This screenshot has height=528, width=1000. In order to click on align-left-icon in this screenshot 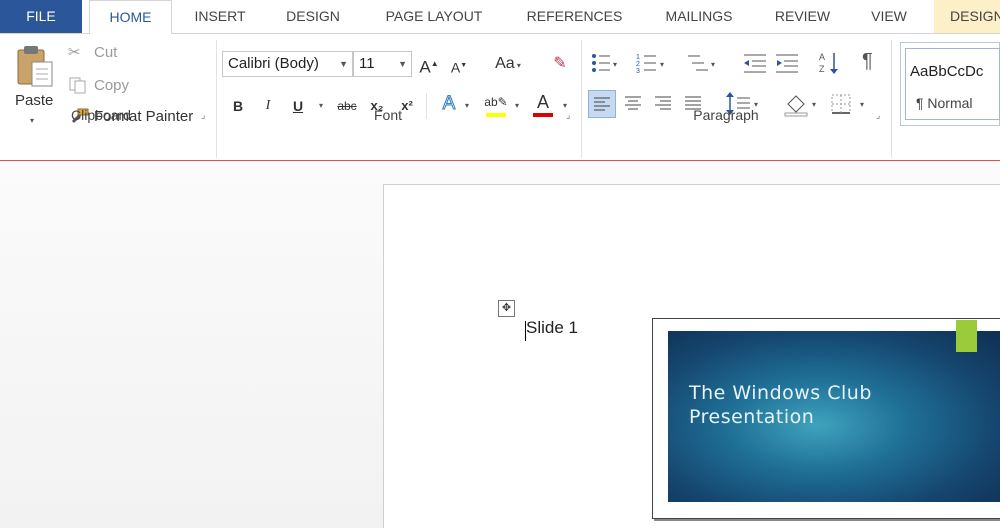, I will do `click(602, 104)`.